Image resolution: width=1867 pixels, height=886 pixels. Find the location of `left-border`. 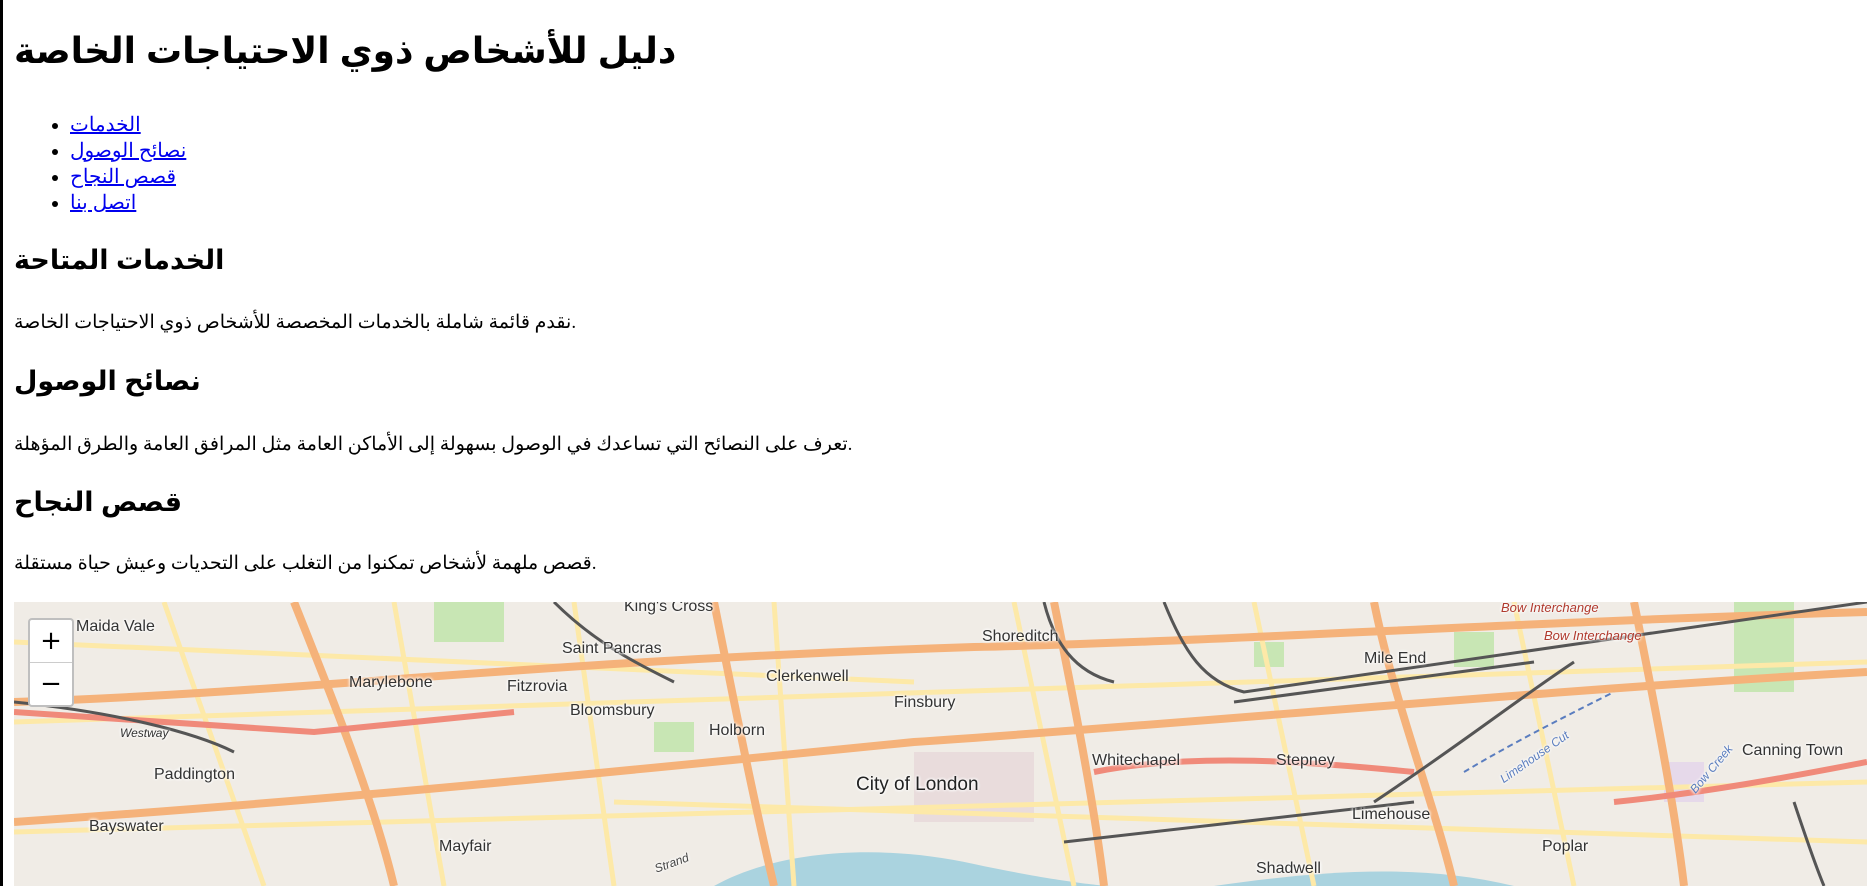

left-border is located at coordinates (1, 443).